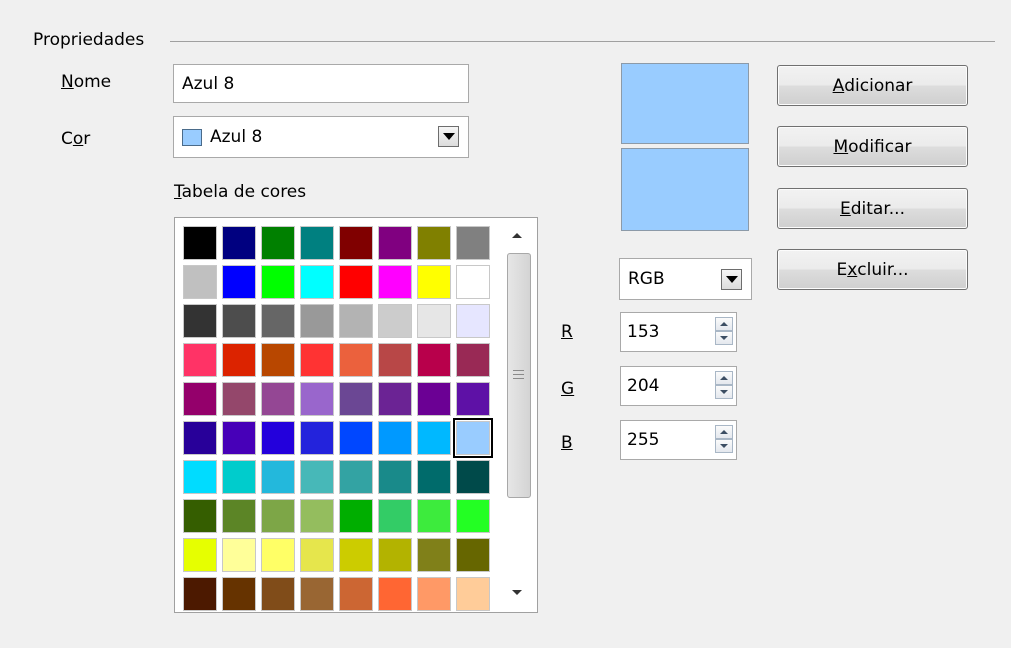 This screenshot has height=648, width=1011. Describe the element at coordinates (678, 440) in the screenshot. I see `b-stepper: 255` at that location.